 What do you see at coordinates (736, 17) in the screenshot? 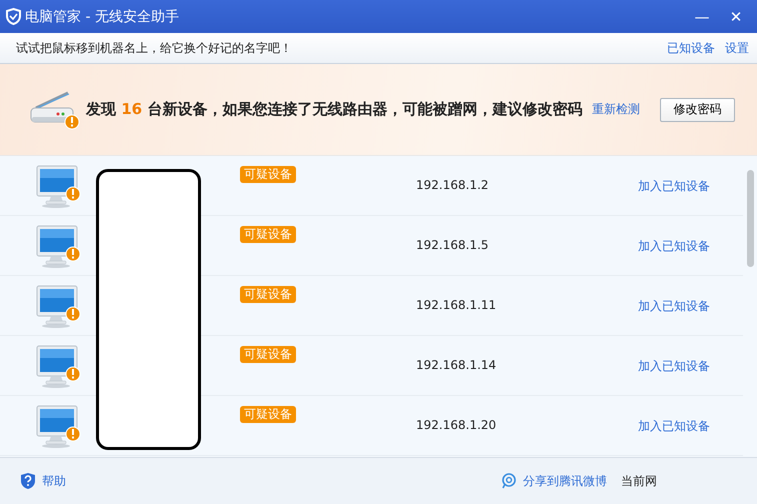
I see `close-button: ✕` at bounding box center [736, 17].